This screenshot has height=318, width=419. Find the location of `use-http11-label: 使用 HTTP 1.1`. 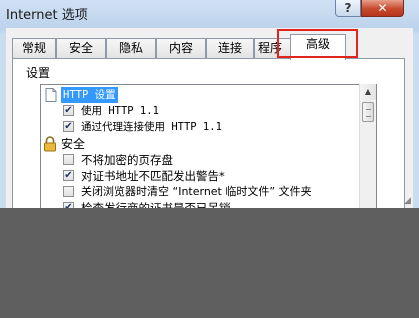

use-http11-label: 使用 HTTP 1.1 is located at coordinates (120, 111).